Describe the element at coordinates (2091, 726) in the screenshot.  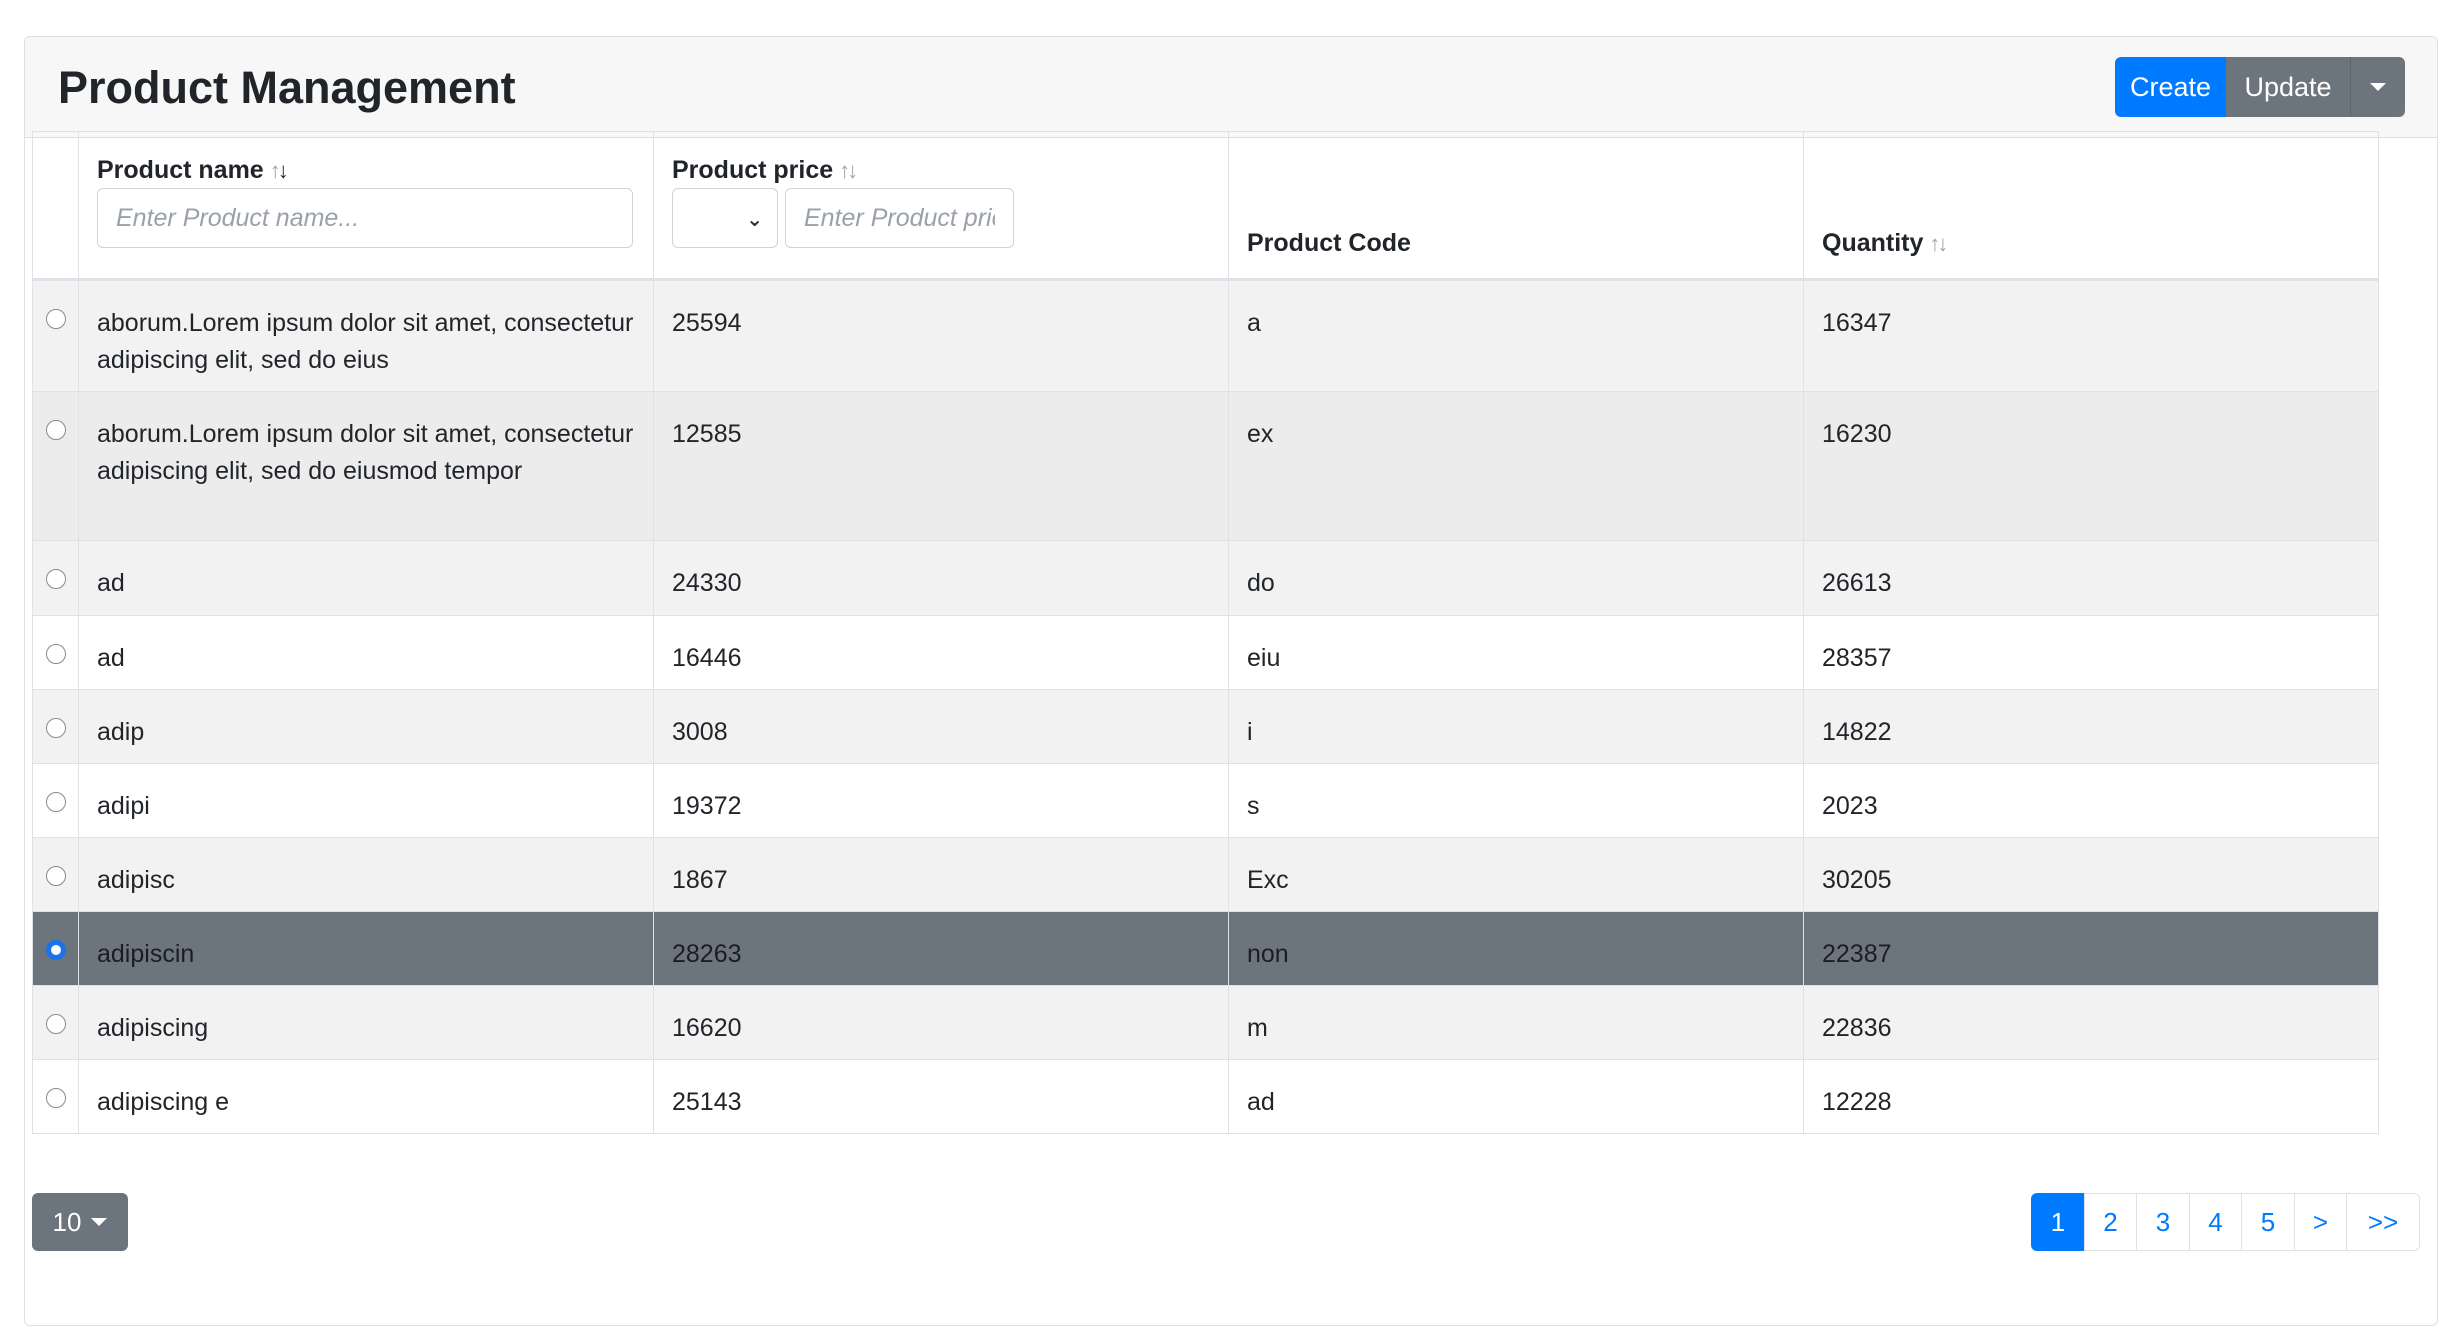
I see `quantity-cell: 14822` at that location.